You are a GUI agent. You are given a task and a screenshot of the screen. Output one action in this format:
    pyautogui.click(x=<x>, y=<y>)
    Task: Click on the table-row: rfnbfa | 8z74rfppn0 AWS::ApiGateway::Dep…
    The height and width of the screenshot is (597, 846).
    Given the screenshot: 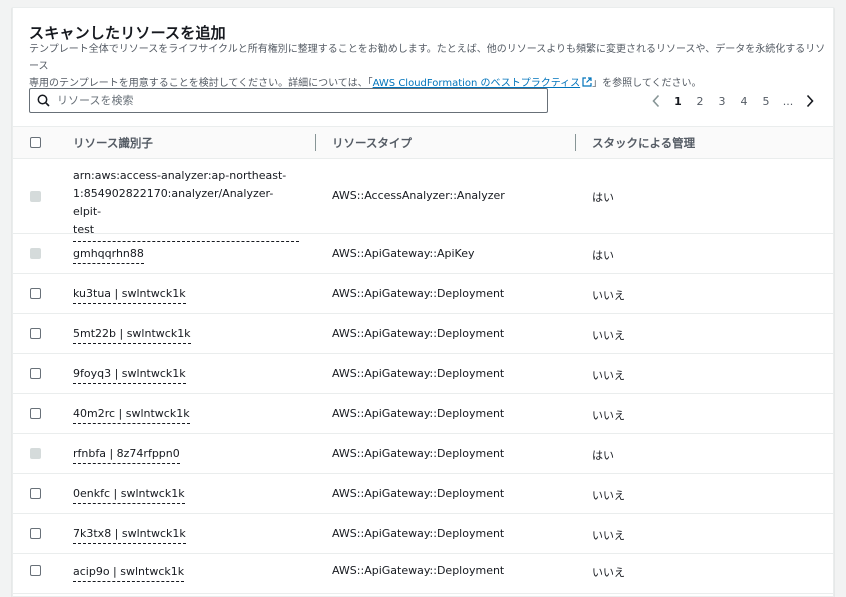 What is the action you would take?
    pyautogui.click(x=423, y=454)
    